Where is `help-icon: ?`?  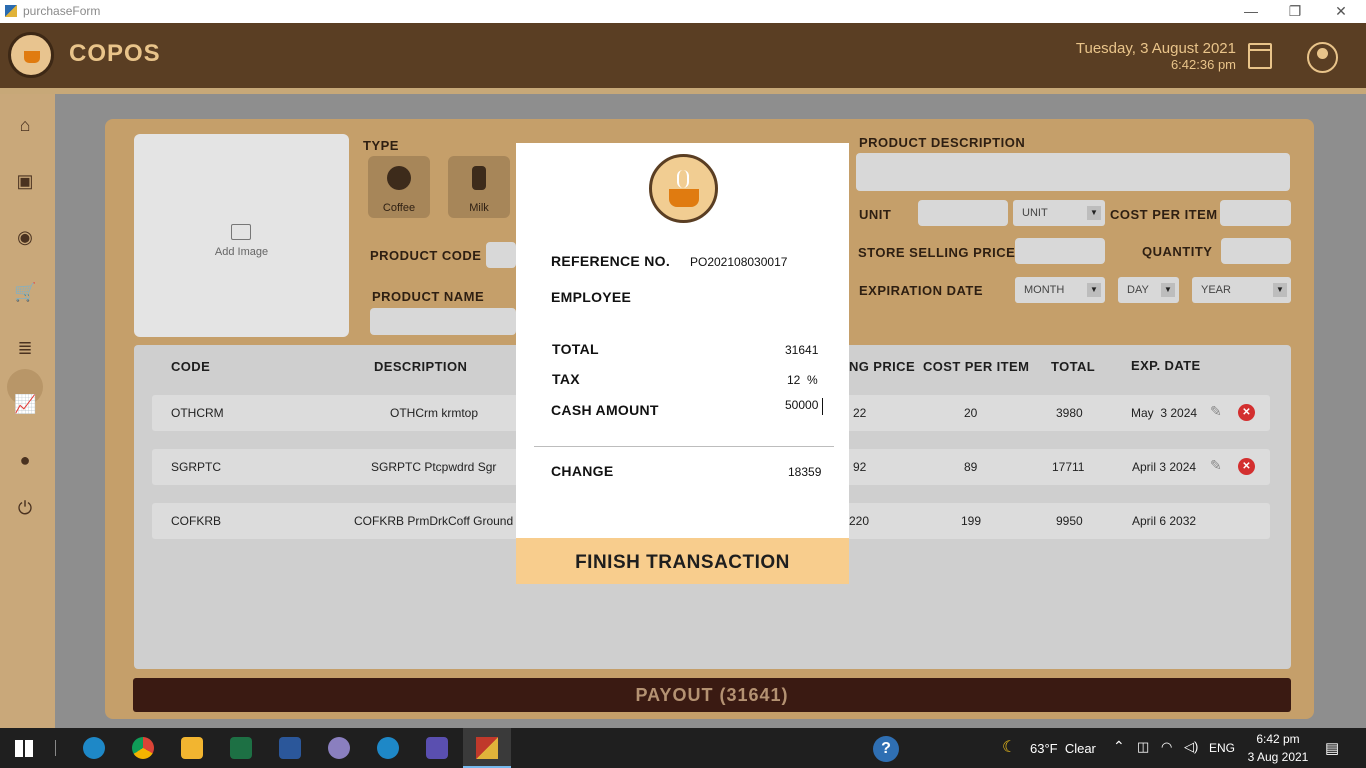
help-icon: ? is located at coordinates (886, 749).